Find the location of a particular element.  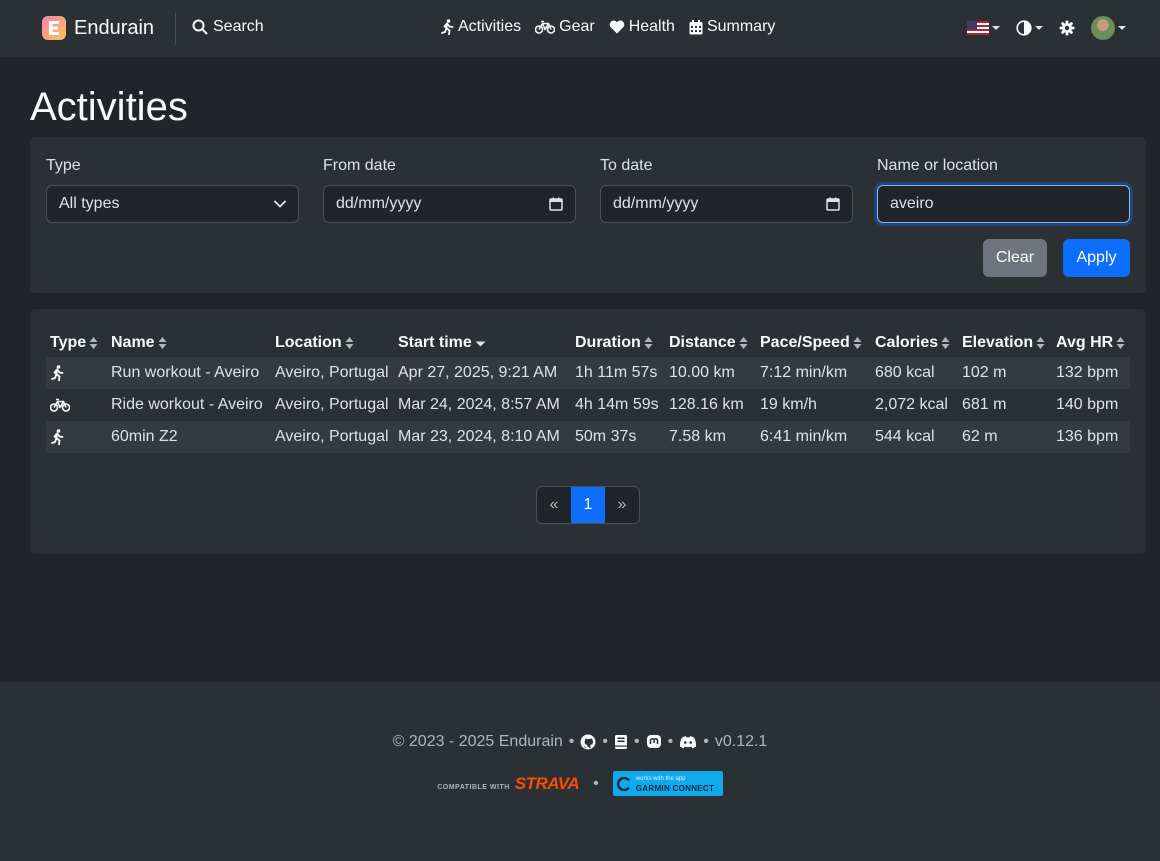

activity-avg-hr: 140 bpm is located at coordinates (1087, 404).